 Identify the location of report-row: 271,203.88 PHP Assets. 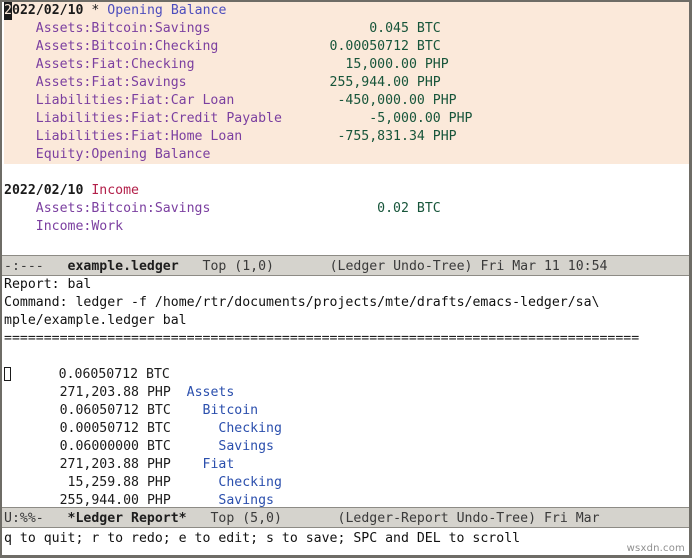
(346, 393).